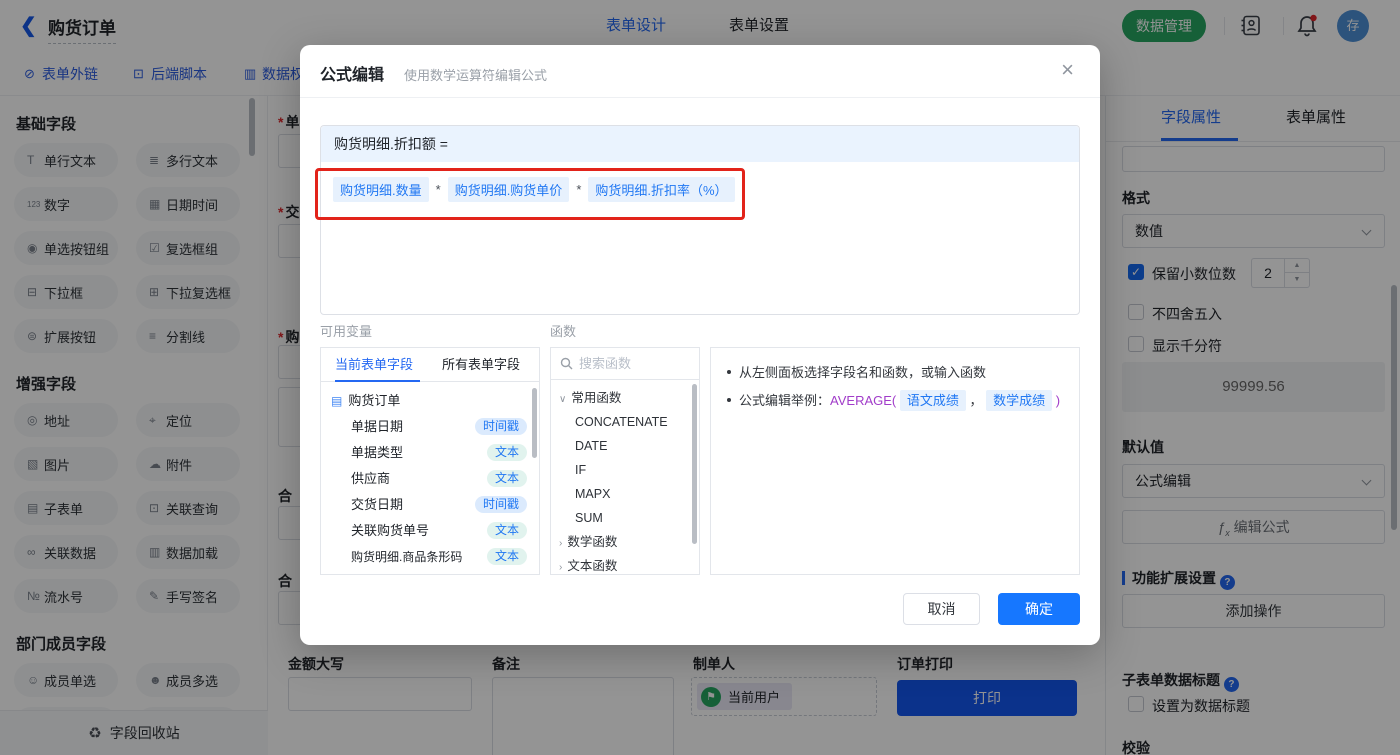 The width and height of the screenshot is (1400, 755). Describe the element at coordinates (625, 494) in the screenshot. I see `function-item: MAPX` at that location.